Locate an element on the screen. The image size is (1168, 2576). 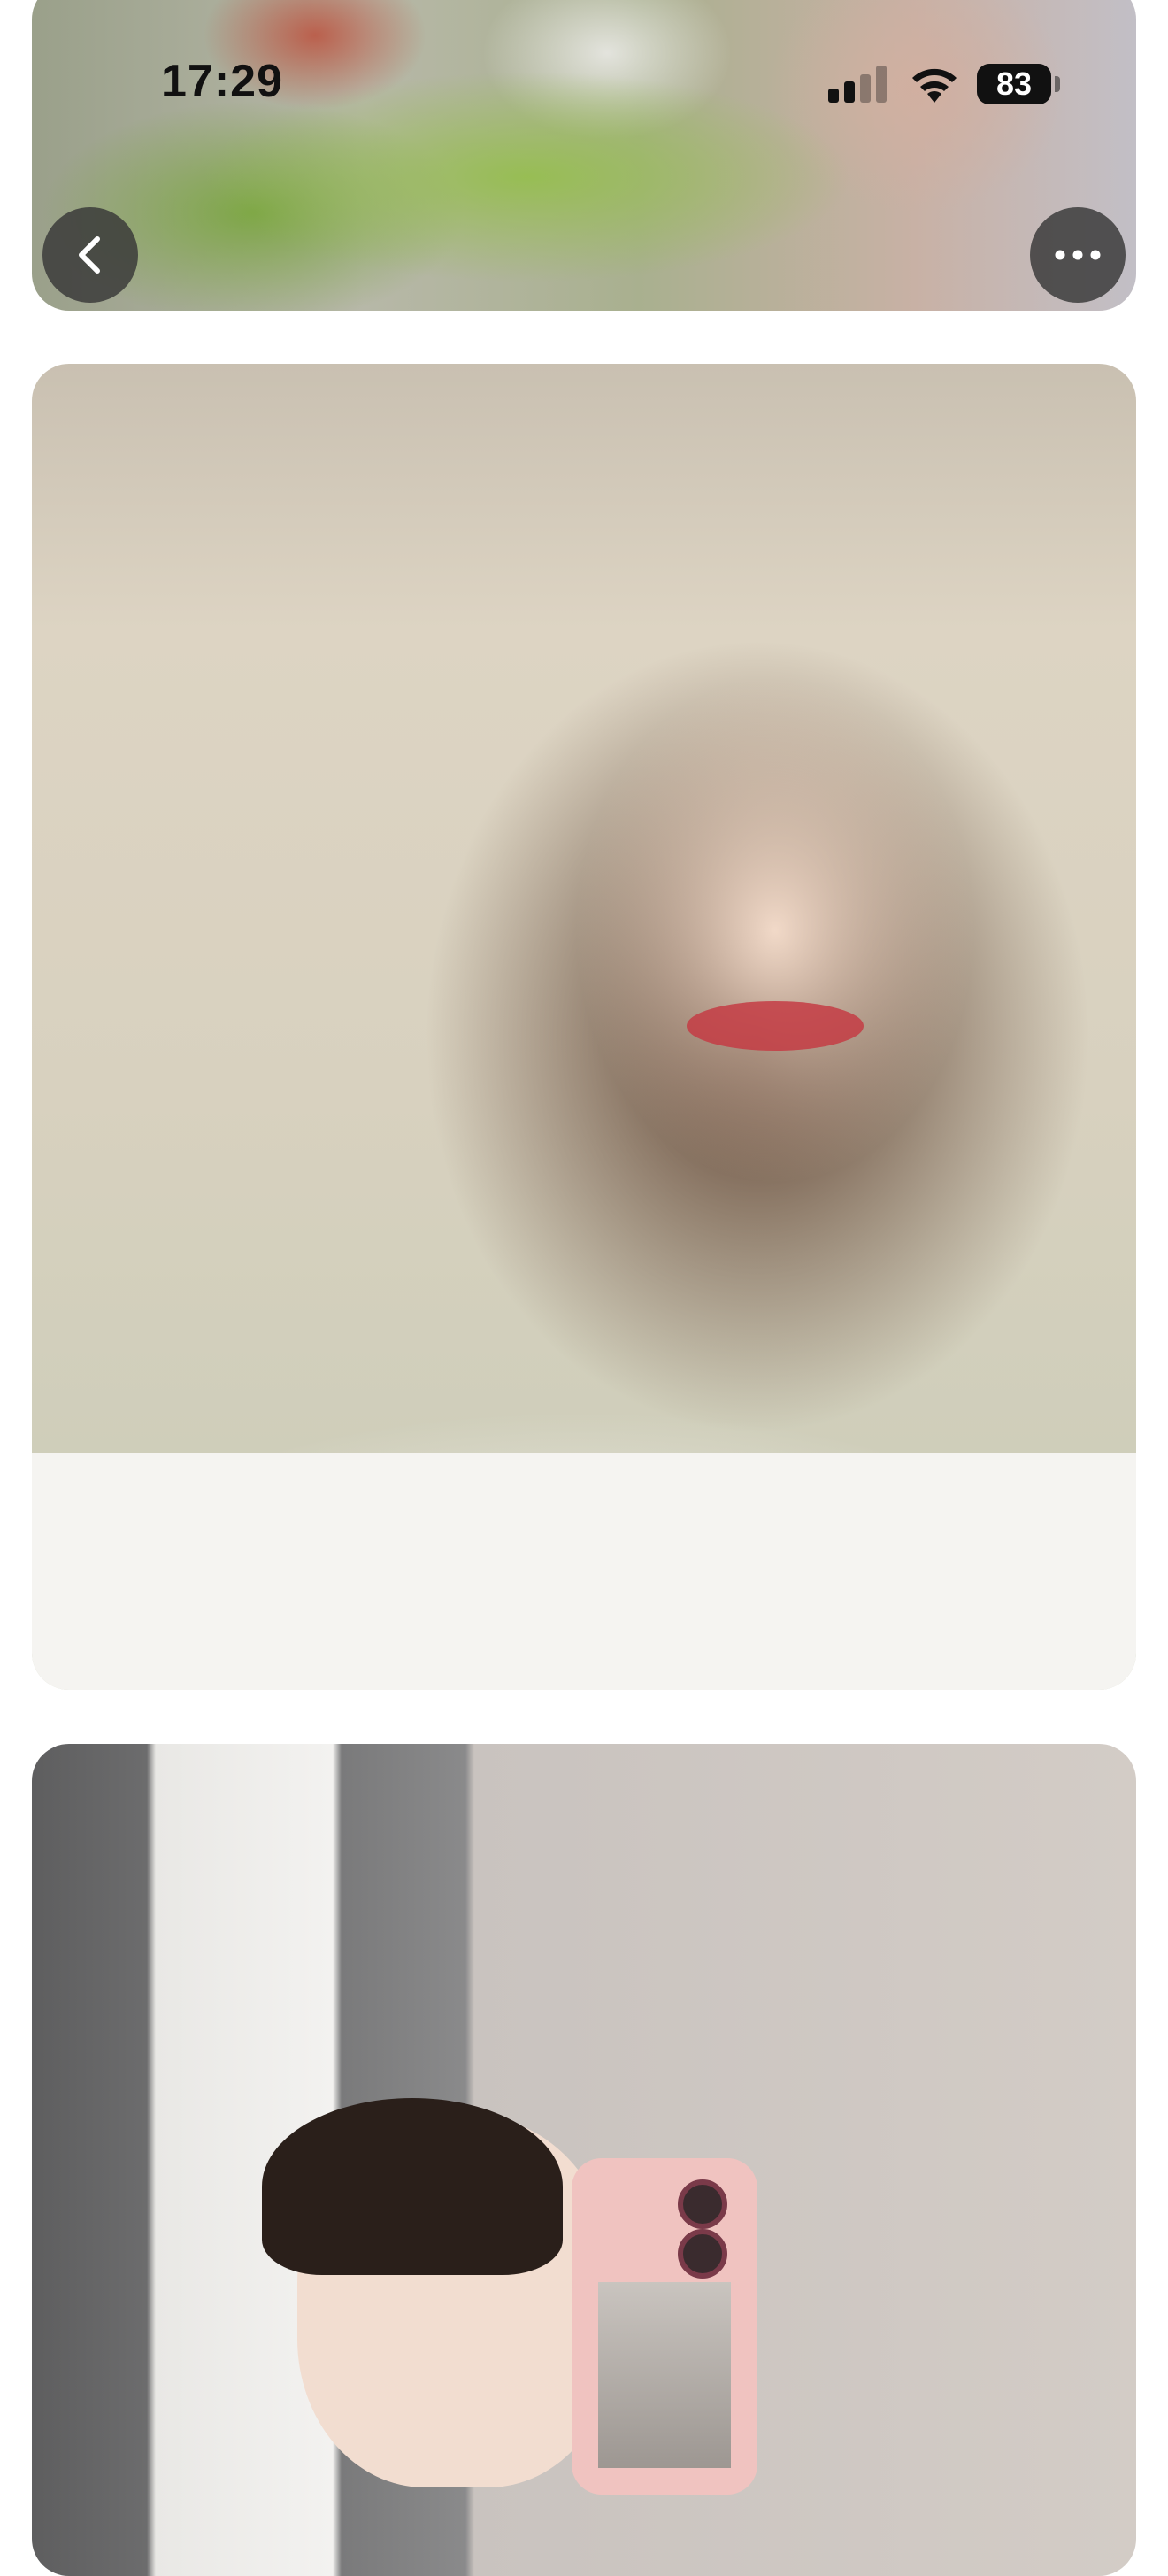
status-time: 17:29 is located at coordinates (222, 81).